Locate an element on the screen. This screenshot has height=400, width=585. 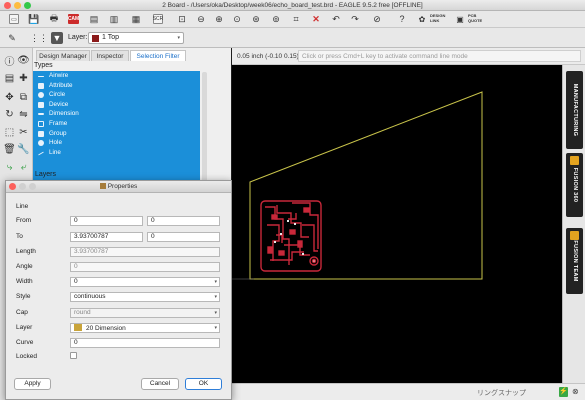
display-layers-icon: ▤ is located at coordinates (9, 78).